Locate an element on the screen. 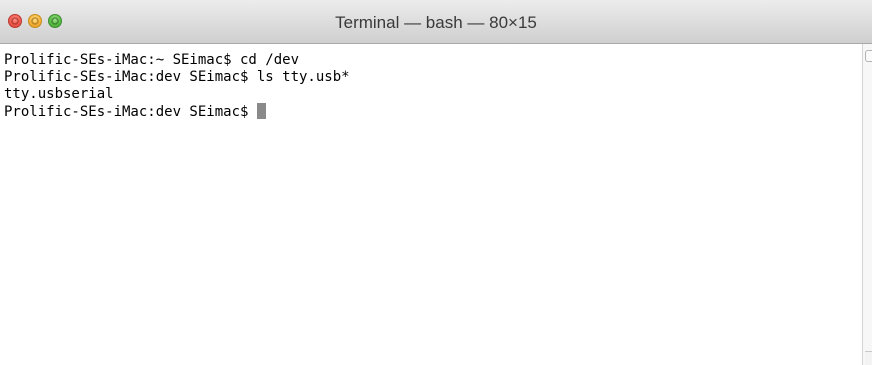 The image size is (872, 365). terminal-prompt: Prolific-SEs-iMac:dev SEimac$ is located at coordinates (130, 112).